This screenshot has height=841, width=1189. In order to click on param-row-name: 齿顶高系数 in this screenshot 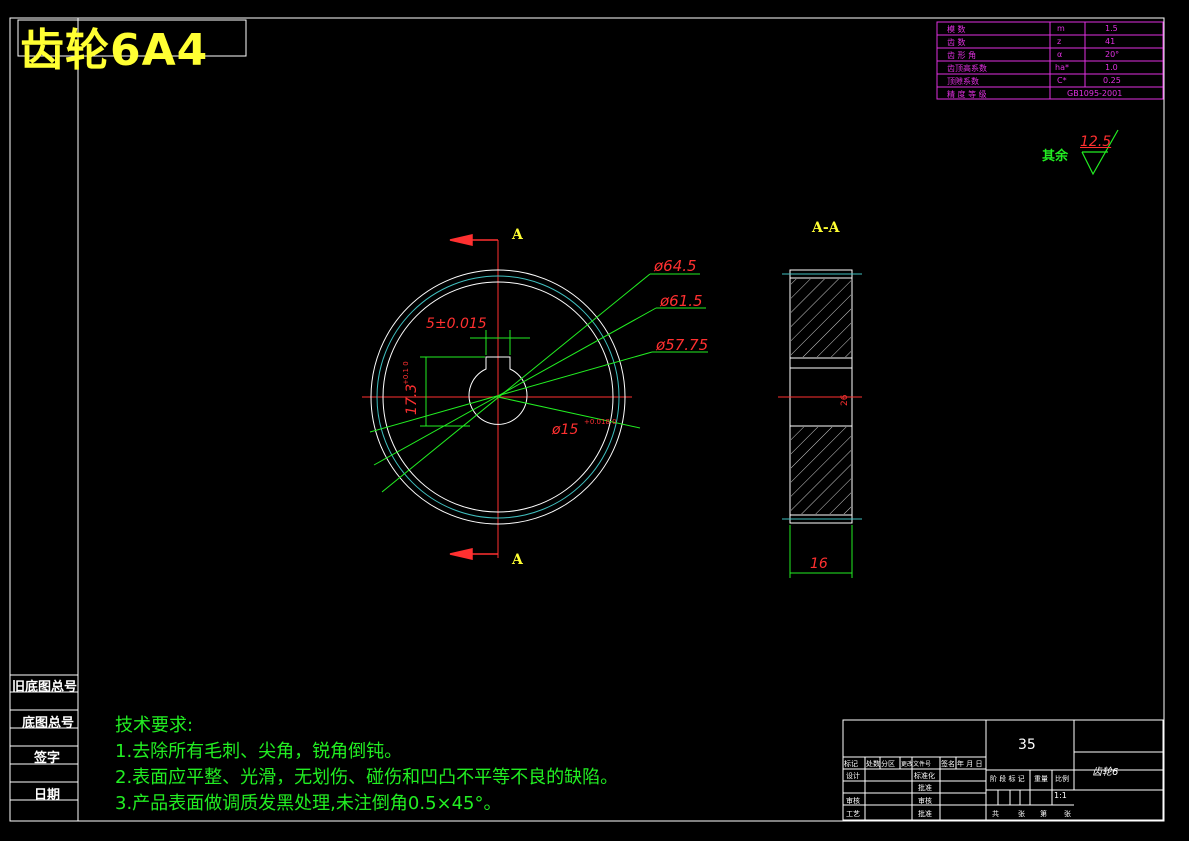, I will do `click(967, 68)`.